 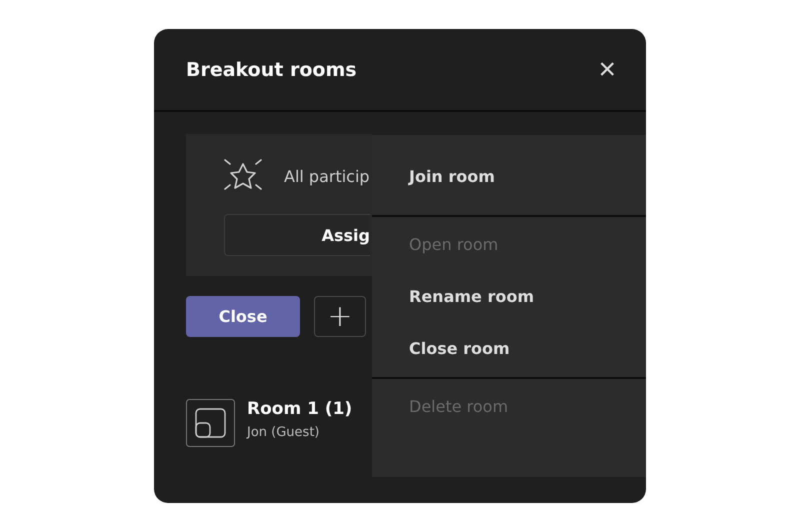 What do you see at coordinates (509, 297) in the screenshot?
I see `menu-item: Rename room` at bounding box center [509, 297].